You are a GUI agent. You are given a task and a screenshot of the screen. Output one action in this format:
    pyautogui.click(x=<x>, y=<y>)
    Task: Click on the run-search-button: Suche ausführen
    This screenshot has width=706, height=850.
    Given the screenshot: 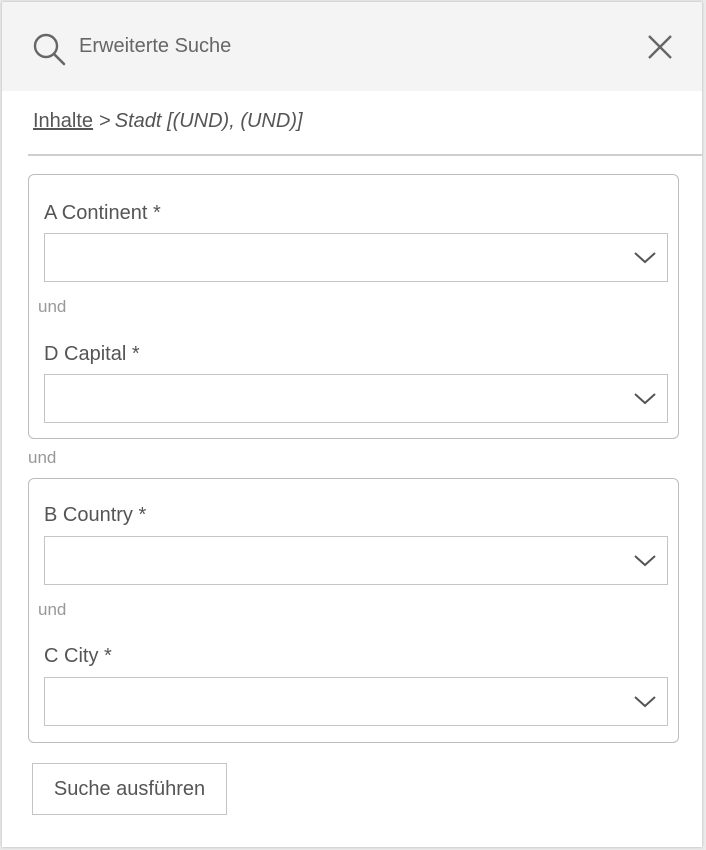 What is the action you would take?
    pyautogui.click(x=129, y=789)
    